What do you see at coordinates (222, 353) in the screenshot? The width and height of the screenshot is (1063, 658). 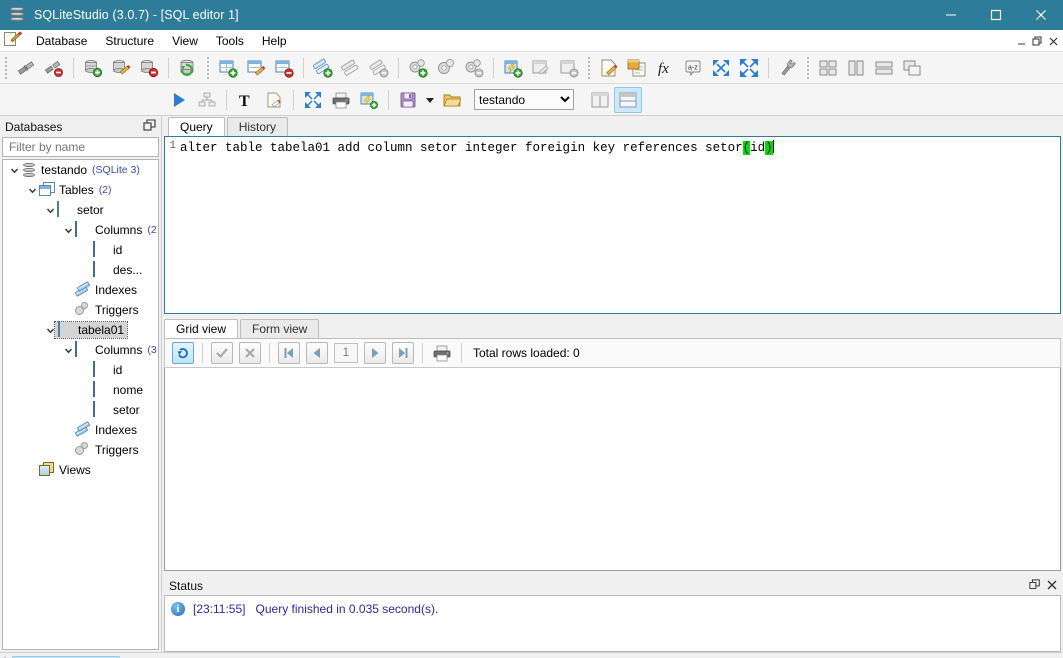 I see `commit-button` at bounding box center [222, 353].